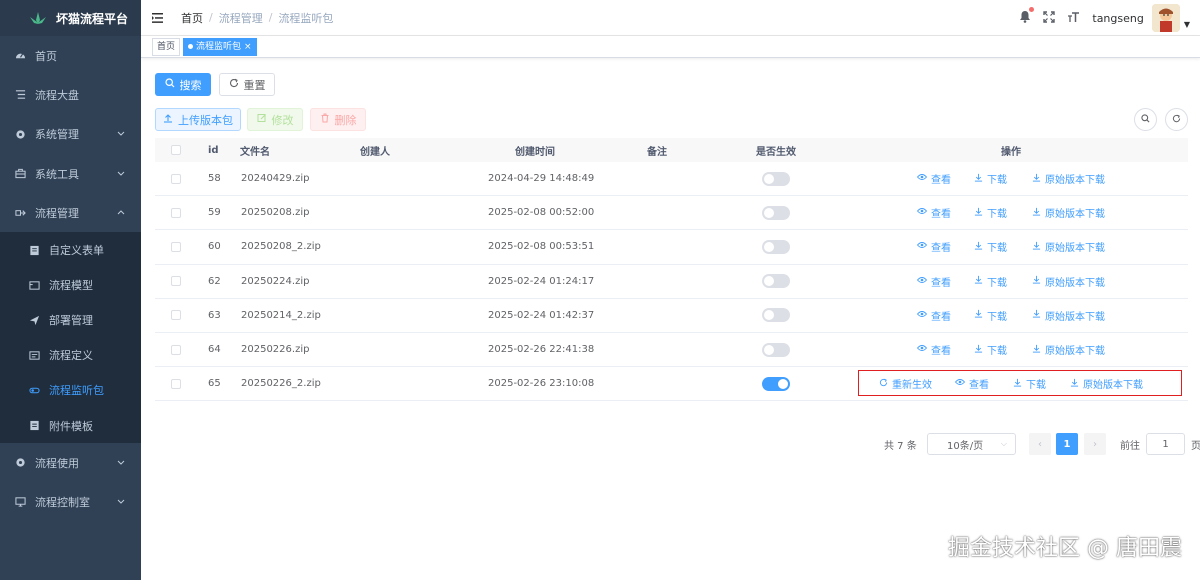 Image resolution: width=1200 pixels, height=580 pixels. Describe the element at coordinates (57, 95) in the screenshot. I see `sidebar-item-label: 流程大盘` at that location.